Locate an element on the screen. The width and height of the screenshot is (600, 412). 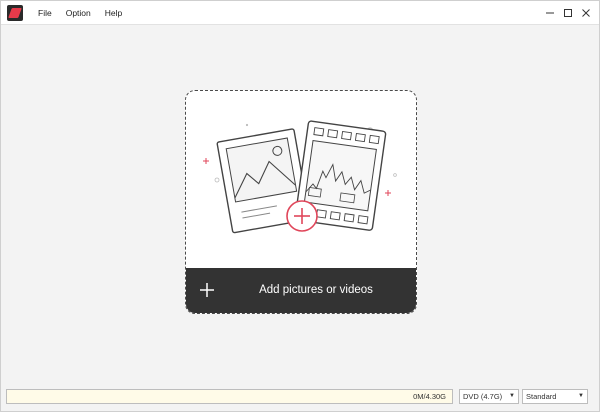
menu-option: Option is located at coordinates (78, 13).